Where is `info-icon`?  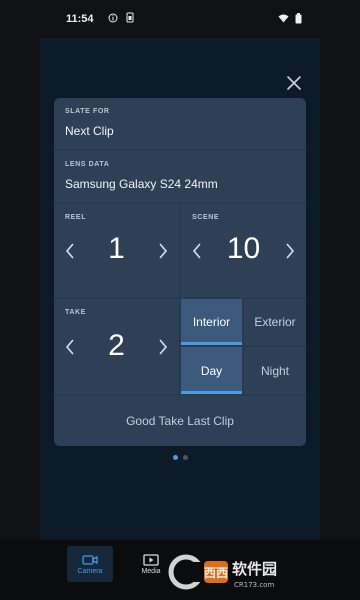 info-icon is located at coordinates (113, 19).